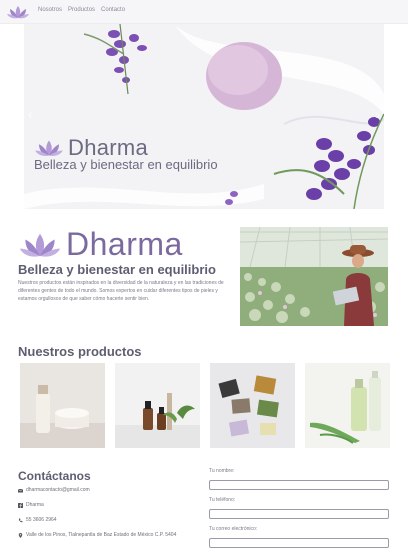 The image size is (408, 554). What do you see at coordinates (113, 10) in the screenshot?
I see `nav-link-contacto: Contacto` at bounding box center [113, 10].